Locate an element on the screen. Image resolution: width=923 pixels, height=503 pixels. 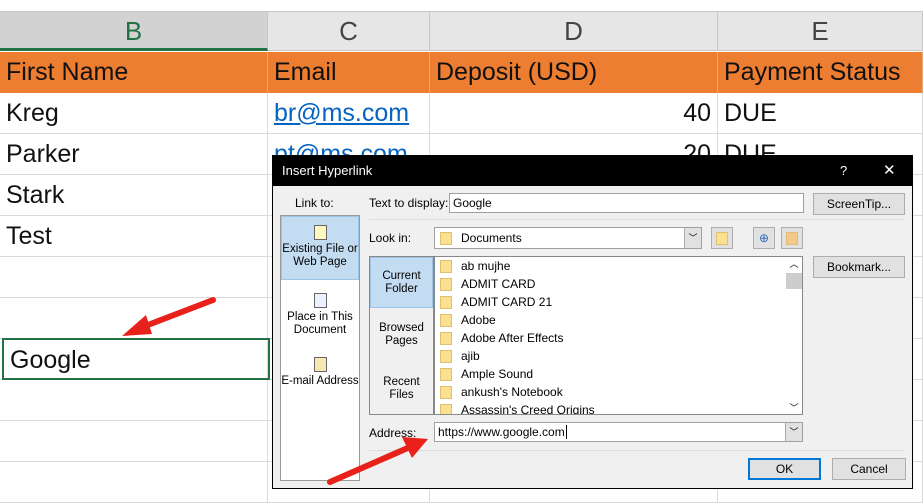
text-to-display-label: Text to display: is located at coordinates (409, 203).